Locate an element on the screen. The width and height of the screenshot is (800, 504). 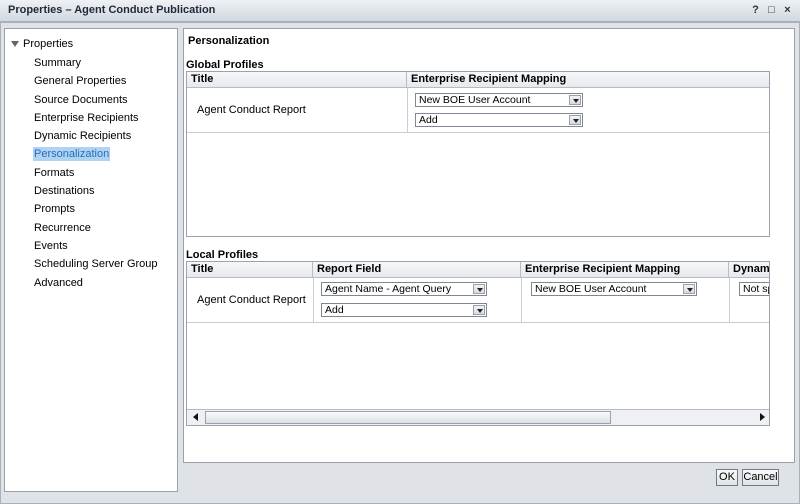
column-header-dynamic: Dynamic is located at coordinates (749, 270).